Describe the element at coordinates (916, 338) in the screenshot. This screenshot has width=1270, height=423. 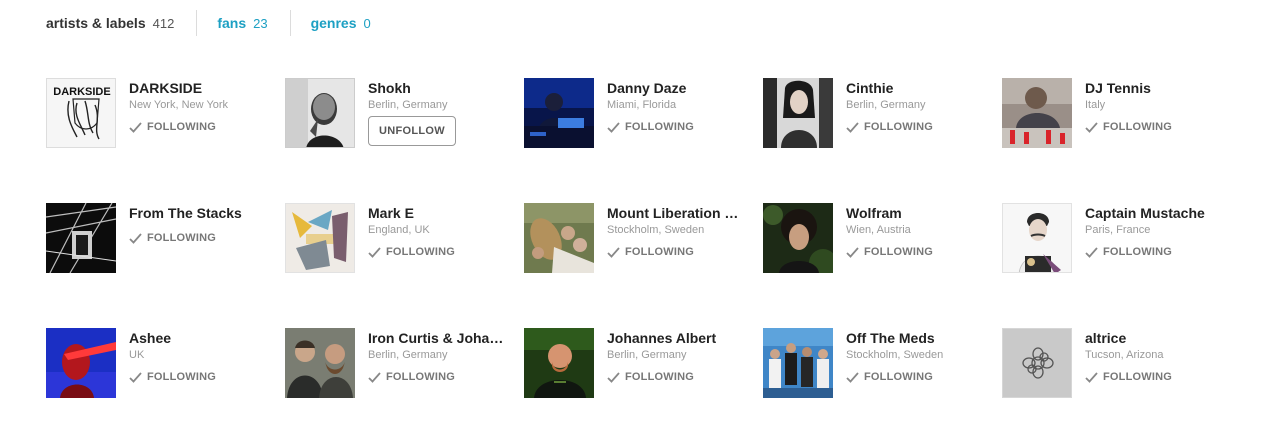
I see `artist-name: Off The Meds` at that location.